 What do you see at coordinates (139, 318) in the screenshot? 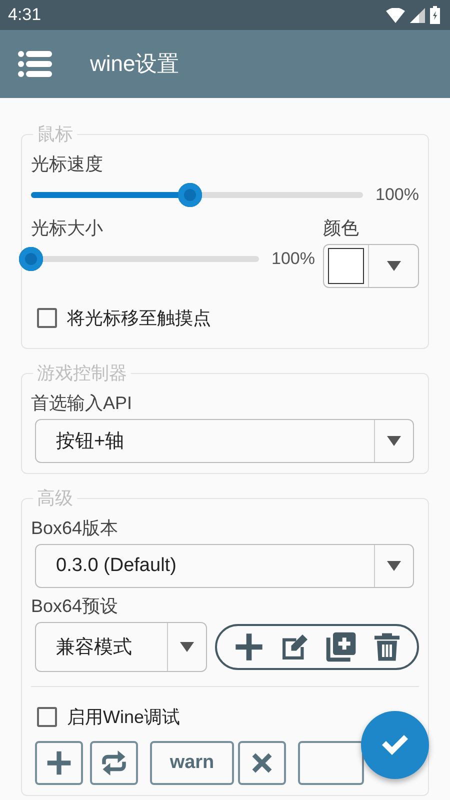
I see `checkbox-label: 将光标移至触摸点` at bounding box center [139, 318].